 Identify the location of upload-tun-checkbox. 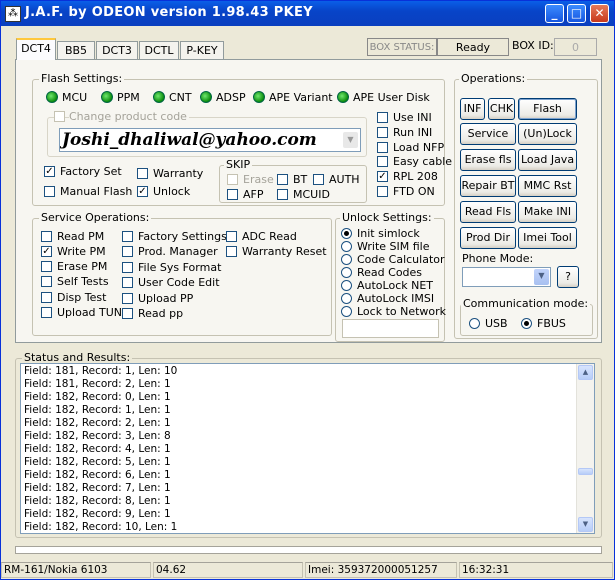
(46, 312).